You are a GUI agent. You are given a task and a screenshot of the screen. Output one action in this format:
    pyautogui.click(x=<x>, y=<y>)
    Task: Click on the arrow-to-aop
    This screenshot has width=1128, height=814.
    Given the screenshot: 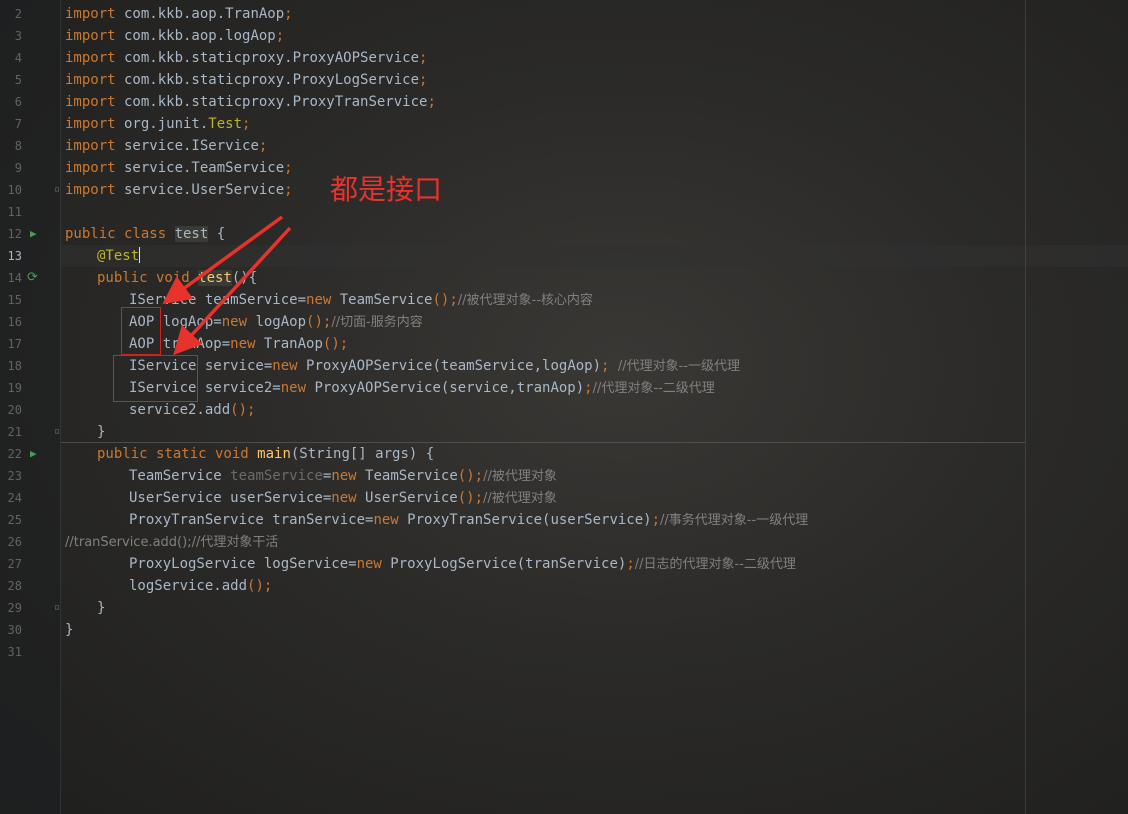 What is the action you would take?
    pyautogui.click(x=223, y=260)
    